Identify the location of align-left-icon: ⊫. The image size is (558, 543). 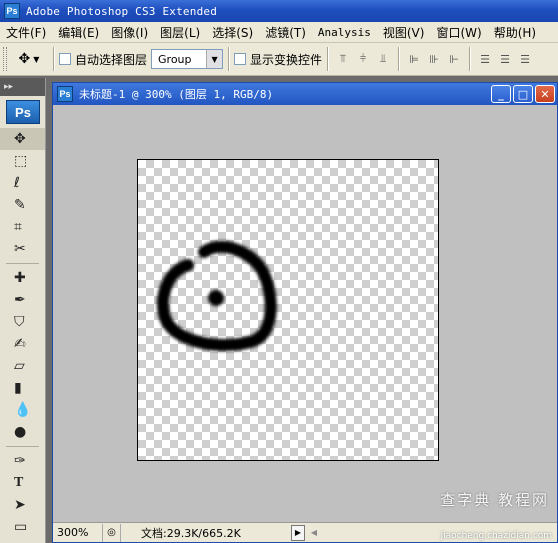
(414, 59).